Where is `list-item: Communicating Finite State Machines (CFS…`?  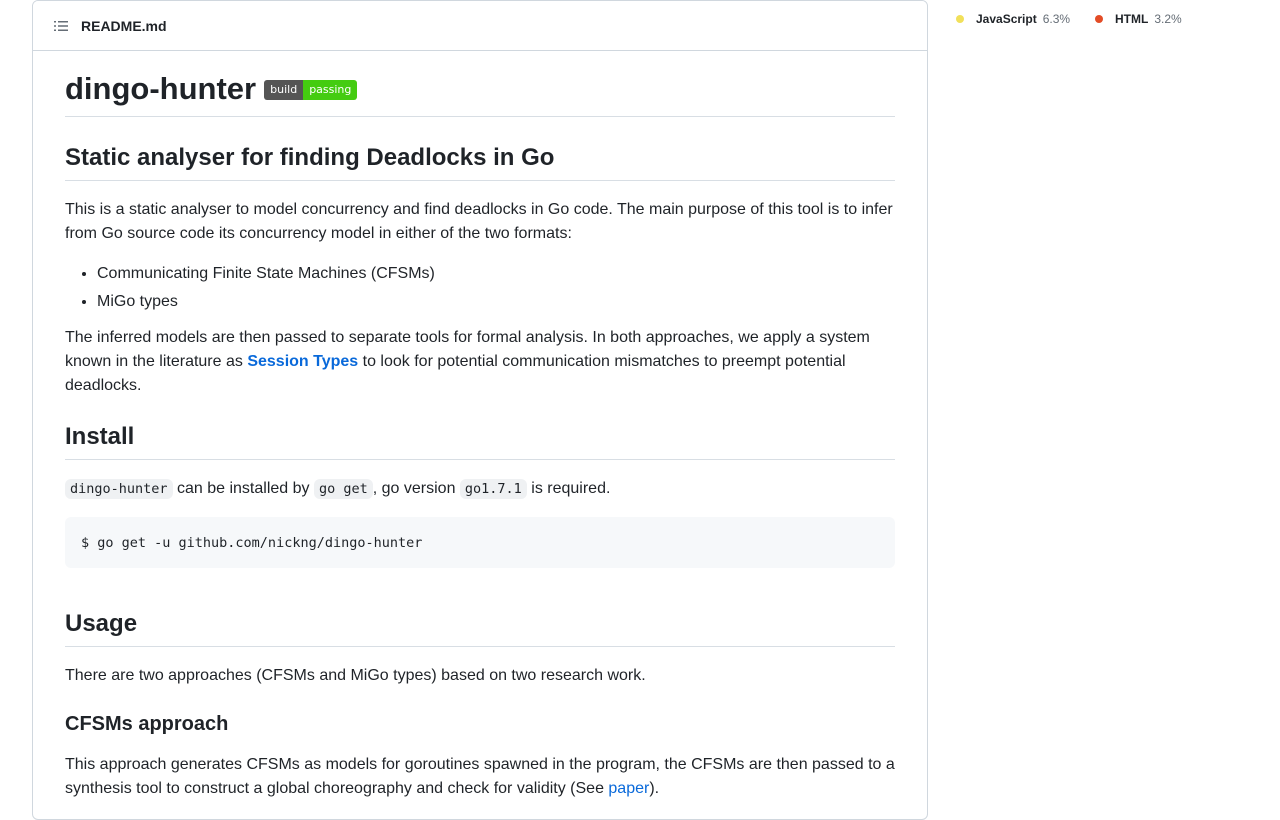
list-item: Communicating Finite State Machines (CFS… is located at coordinates (496, 274).